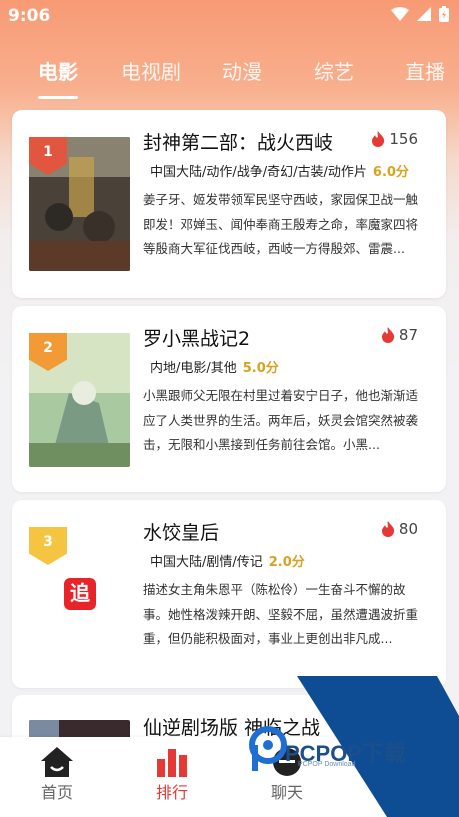 The image size is (459, 817). I want to click on movie-meta: 中国大陆/剧情/传记 2.0分, so click(227, 560).